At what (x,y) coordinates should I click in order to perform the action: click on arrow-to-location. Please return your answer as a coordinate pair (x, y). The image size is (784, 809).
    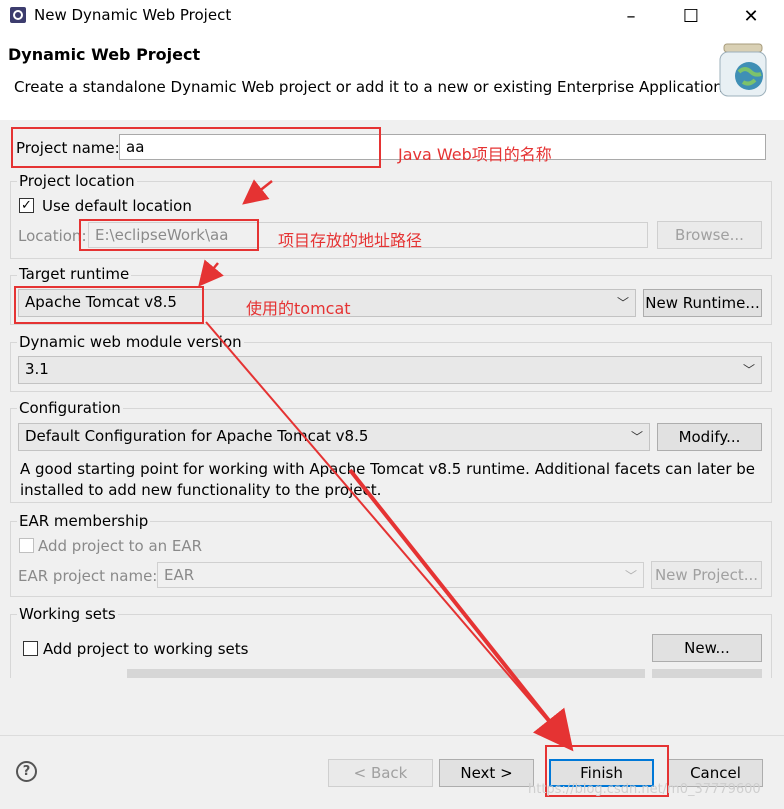
    Looking at the image, I should click on (257, 192).